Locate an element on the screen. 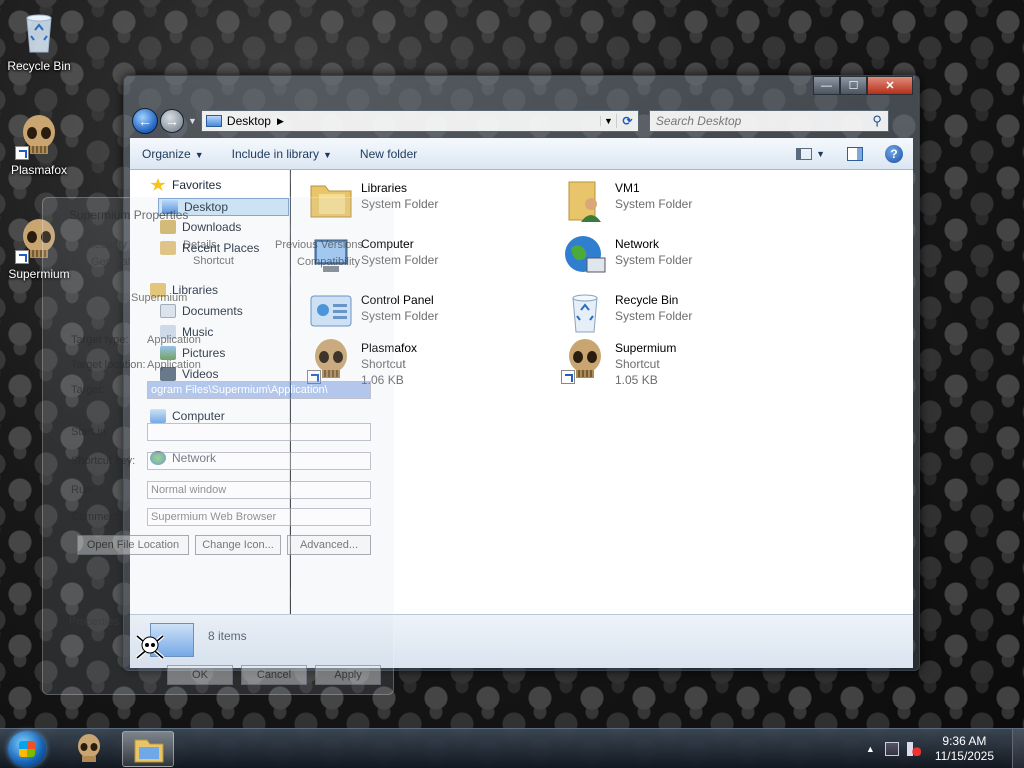 The image size is (1024, 768). comment-field: Supermium Web Browser is located at coordinates (259, 517).